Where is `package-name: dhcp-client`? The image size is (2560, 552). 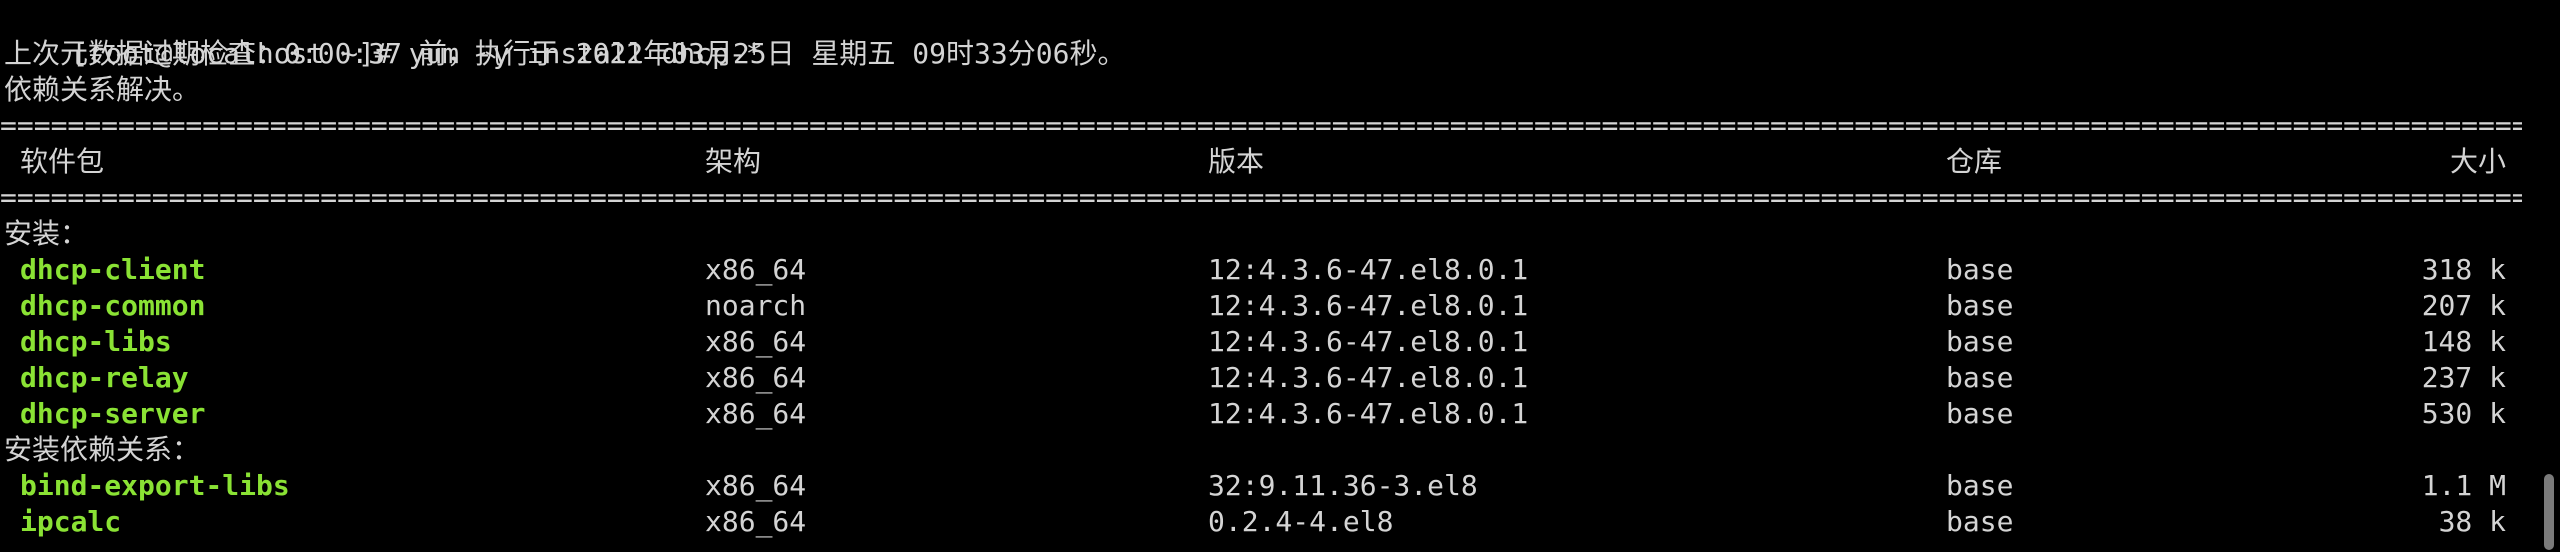 package-name: dhcp-client is located at coordinates (113, 269).